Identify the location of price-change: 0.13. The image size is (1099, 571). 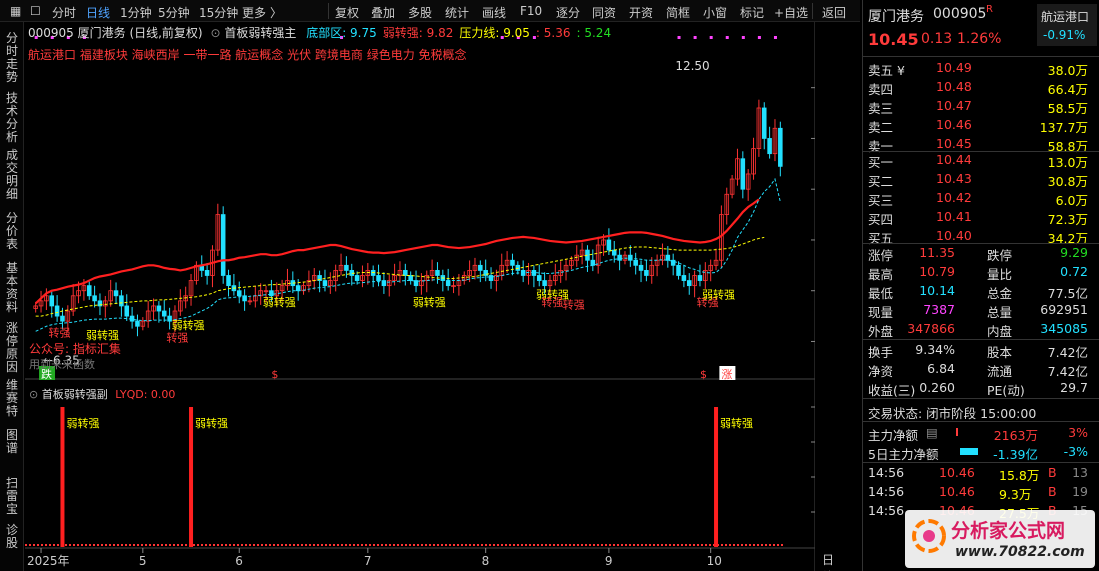
(937, 39).